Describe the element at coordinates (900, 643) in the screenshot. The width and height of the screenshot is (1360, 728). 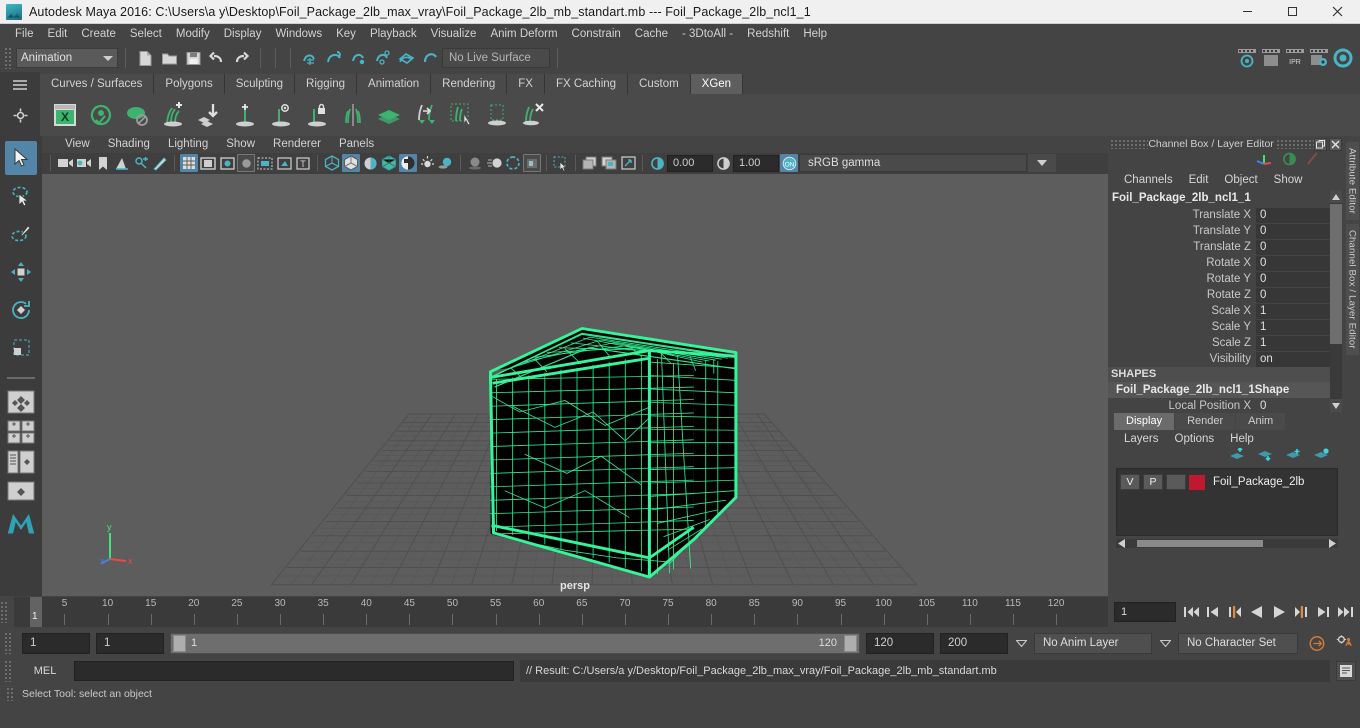
I see `playback-end-time-field: 120` at that location.